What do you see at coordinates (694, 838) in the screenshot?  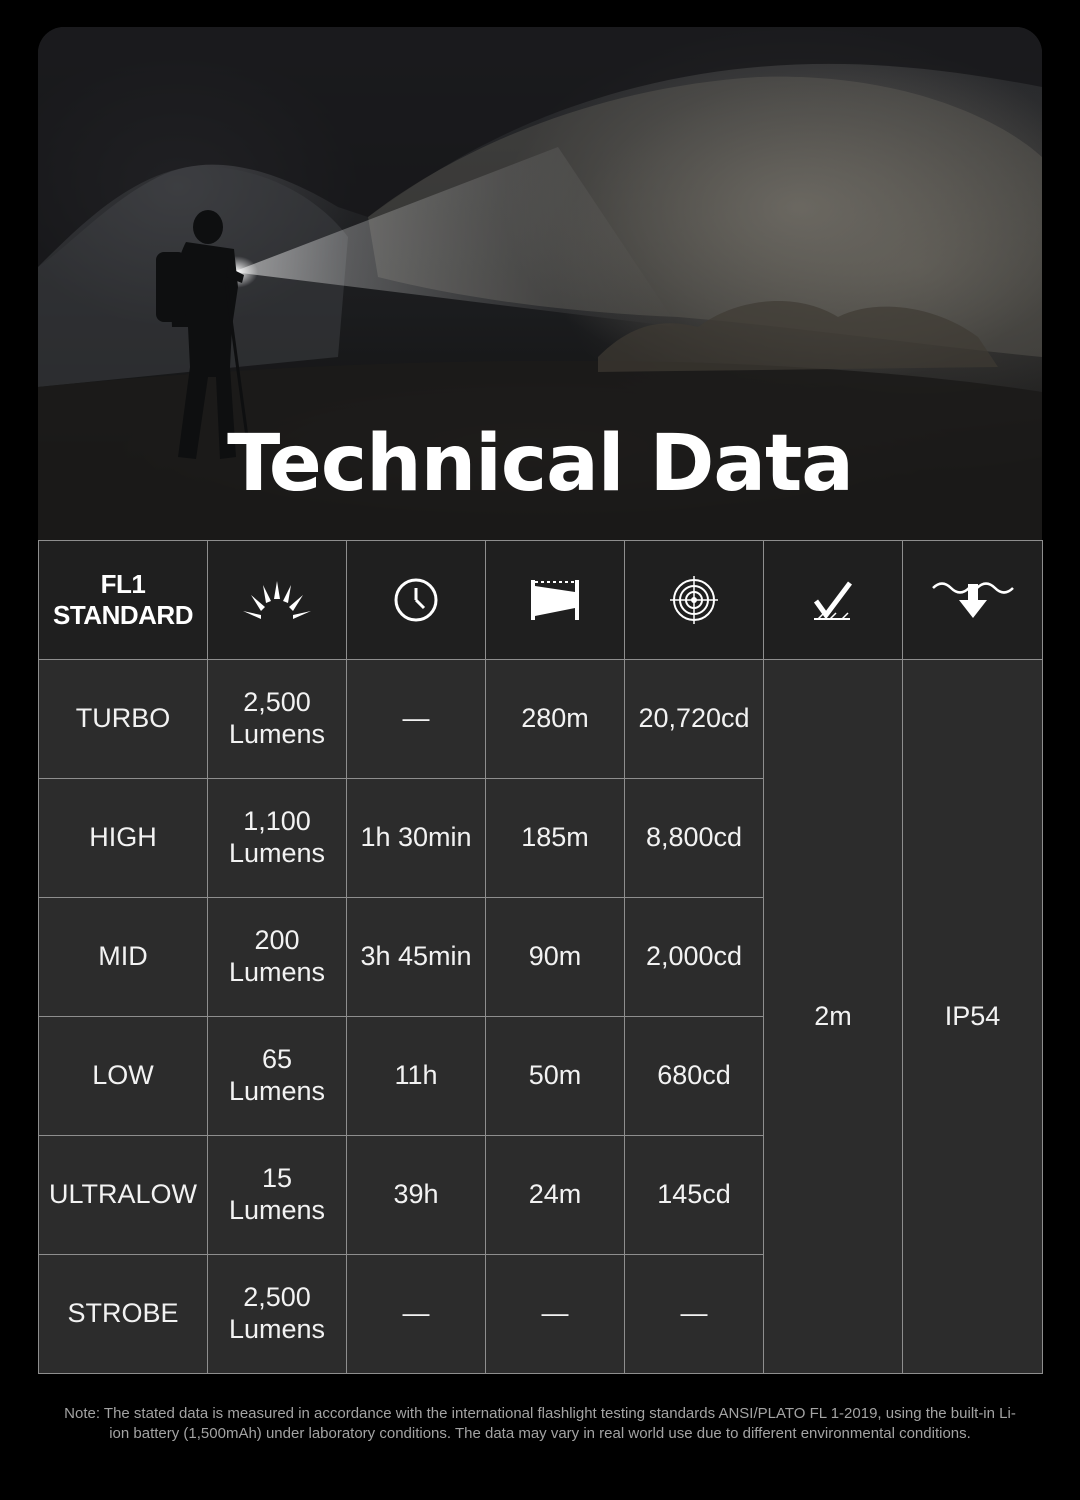 I see `intensity-cell: 8,800cd` at bounding box center [694, 838].